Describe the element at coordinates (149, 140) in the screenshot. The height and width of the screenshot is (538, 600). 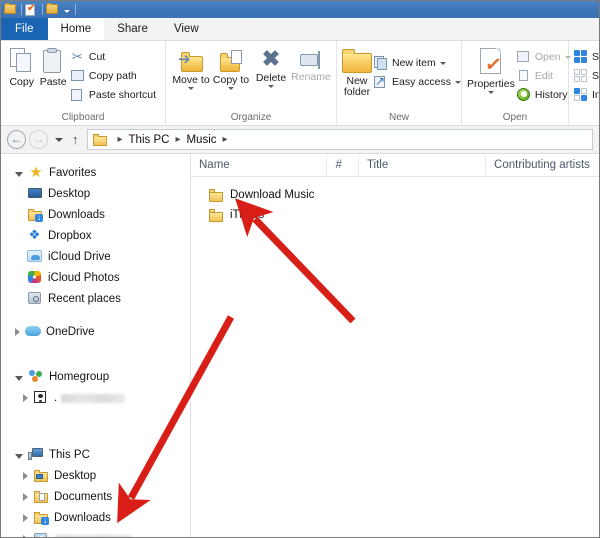
I see `breadcrumb-this-pc: This PC` at that location.